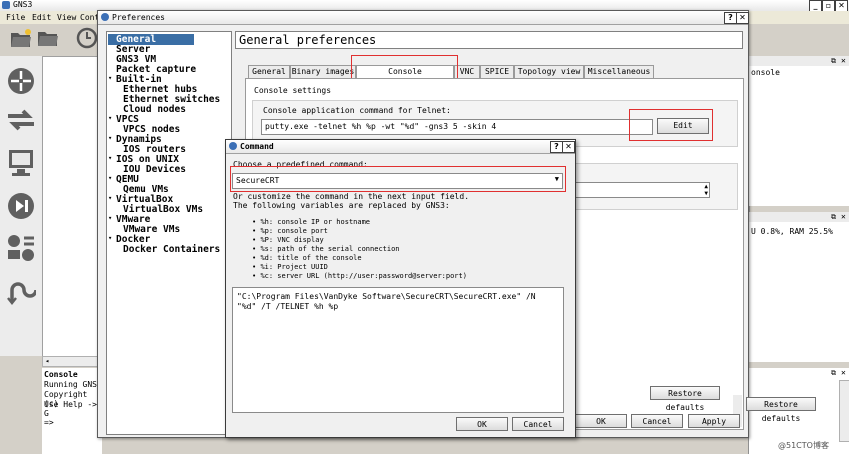 Image resolution: width=849 pixels, height=454 pixels. Describe the element at coordinates (781, 410) in the screenshot. I see `restore-defaults-button: Restore defaults` at that location.